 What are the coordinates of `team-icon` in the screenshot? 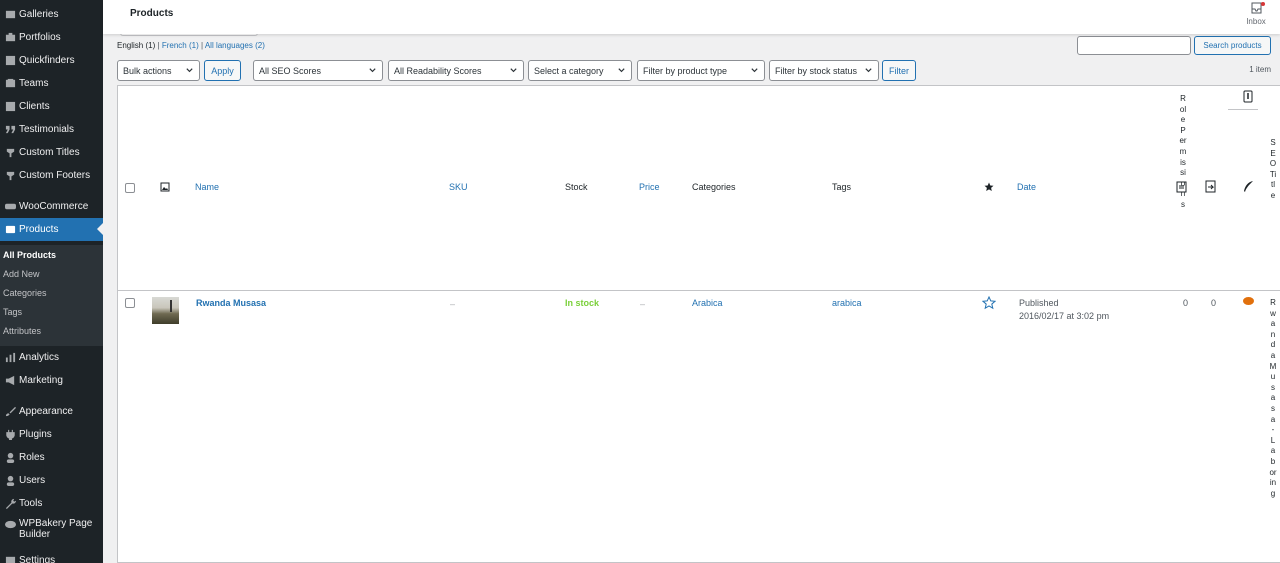 It's located at (10, 84).